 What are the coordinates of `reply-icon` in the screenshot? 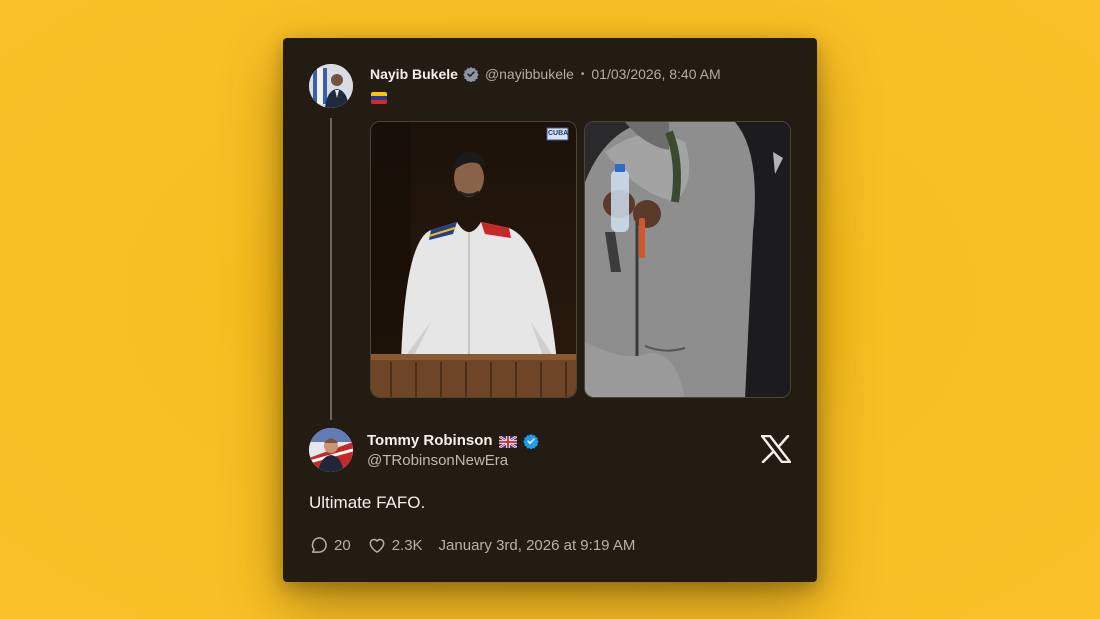 It's located at (319, 545).